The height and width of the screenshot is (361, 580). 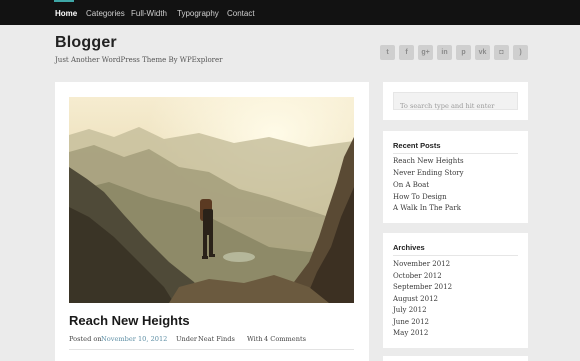 What do you see at coordinates (198, 12) in the screenshot?
I see `nav-item-typography: Typography` at bounding box center [198, 12].